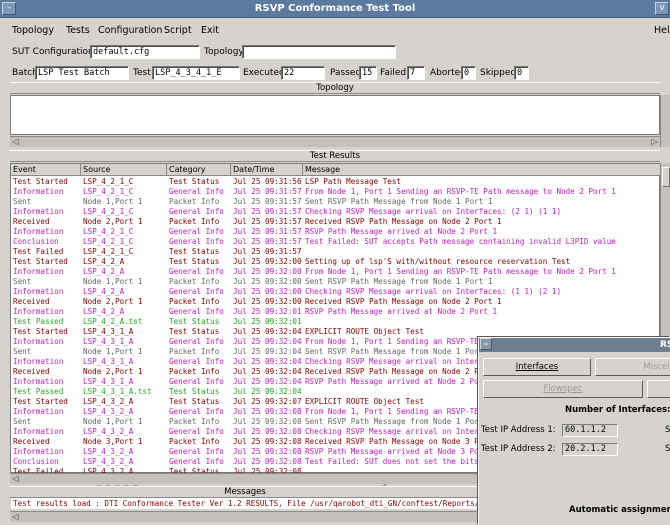  What do you see at coordinates (335, 156) in the screenshot?
I see `test-results-section-title: Test Results` at bounding box center [335, 156].